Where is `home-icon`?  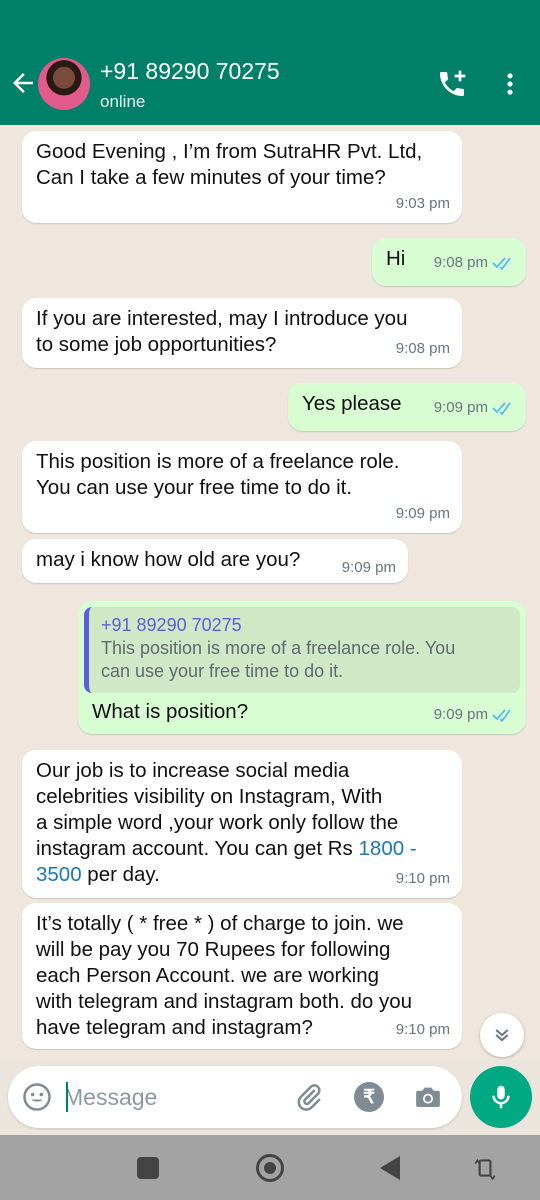
home-icon is located at coordinates (270, 1168).